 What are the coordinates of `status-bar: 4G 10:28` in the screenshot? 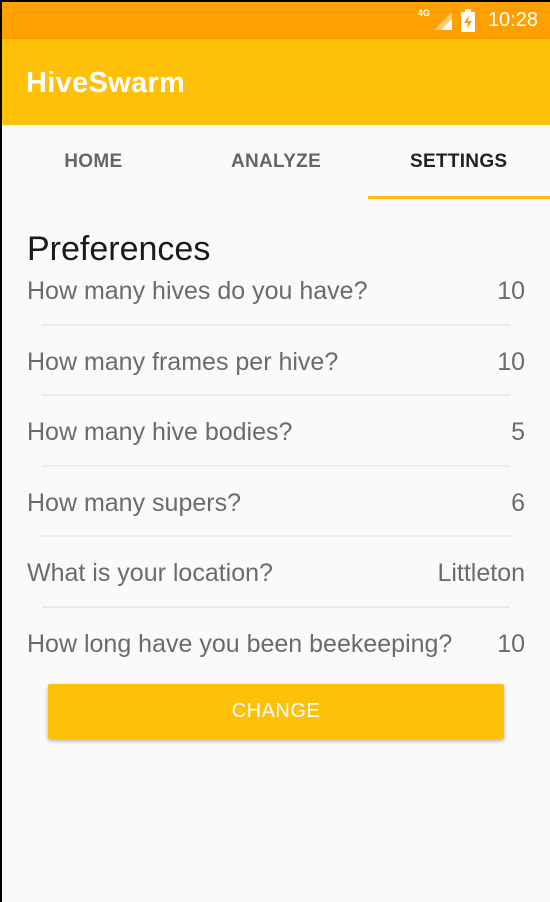 It's located at (276, 20).